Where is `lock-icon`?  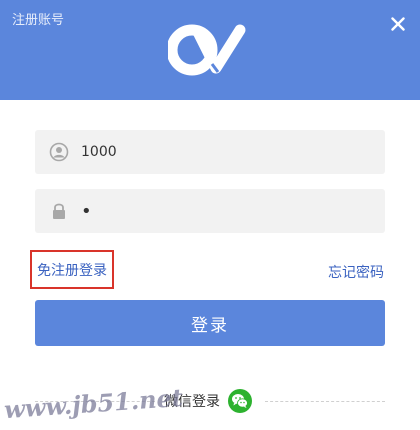 lock-icon is located at coordinates (59, 211).